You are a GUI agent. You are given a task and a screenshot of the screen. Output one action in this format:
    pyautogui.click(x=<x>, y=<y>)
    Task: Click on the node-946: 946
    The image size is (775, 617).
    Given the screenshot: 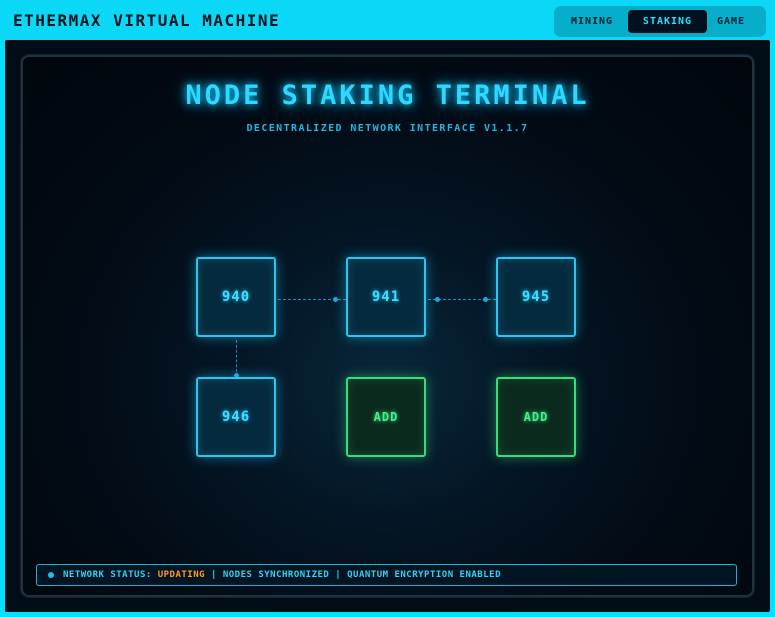 What is the action you would take?
    pyautogui.click(x=236, y=417)
    